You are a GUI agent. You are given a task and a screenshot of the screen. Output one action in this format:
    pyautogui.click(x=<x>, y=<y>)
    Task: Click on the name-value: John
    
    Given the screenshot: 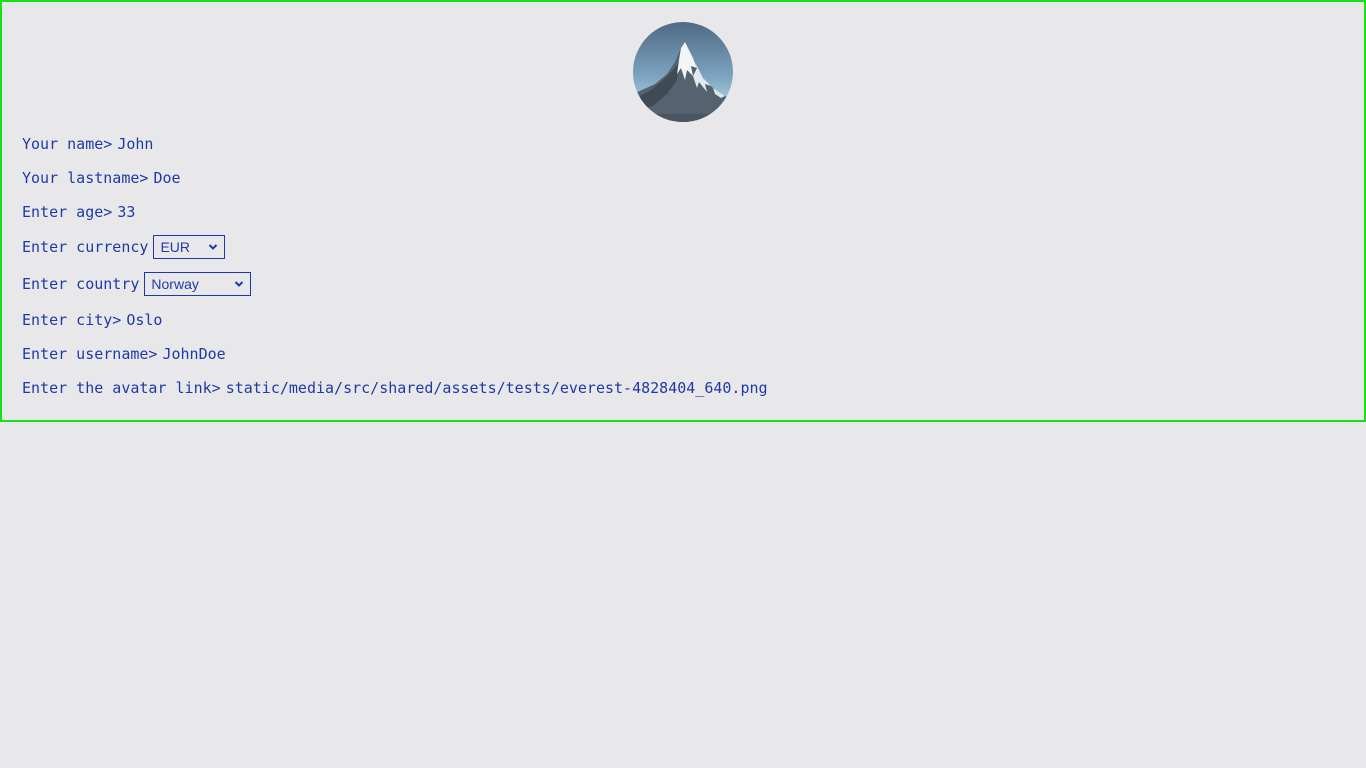 What is the action you would take?
    pyautogui.click(x=135, y=144)
    